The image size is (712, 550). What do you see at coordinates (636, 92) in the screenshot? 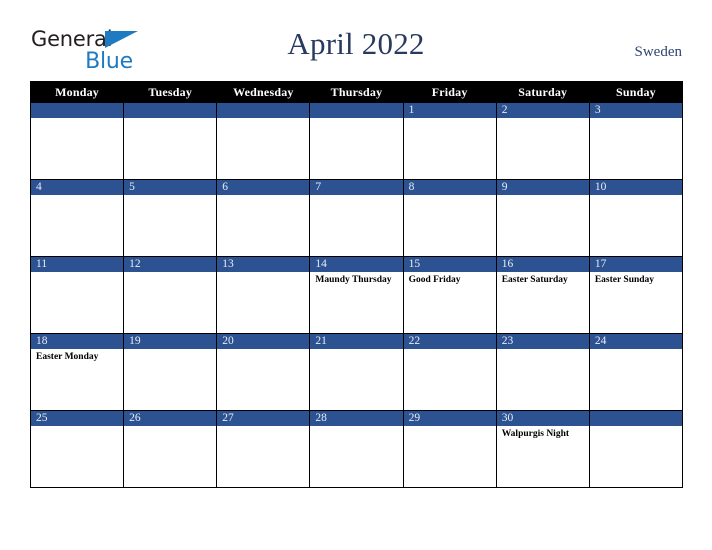
I see `weekday-header-sunday: Sunday` at bounding box center [636, 92].